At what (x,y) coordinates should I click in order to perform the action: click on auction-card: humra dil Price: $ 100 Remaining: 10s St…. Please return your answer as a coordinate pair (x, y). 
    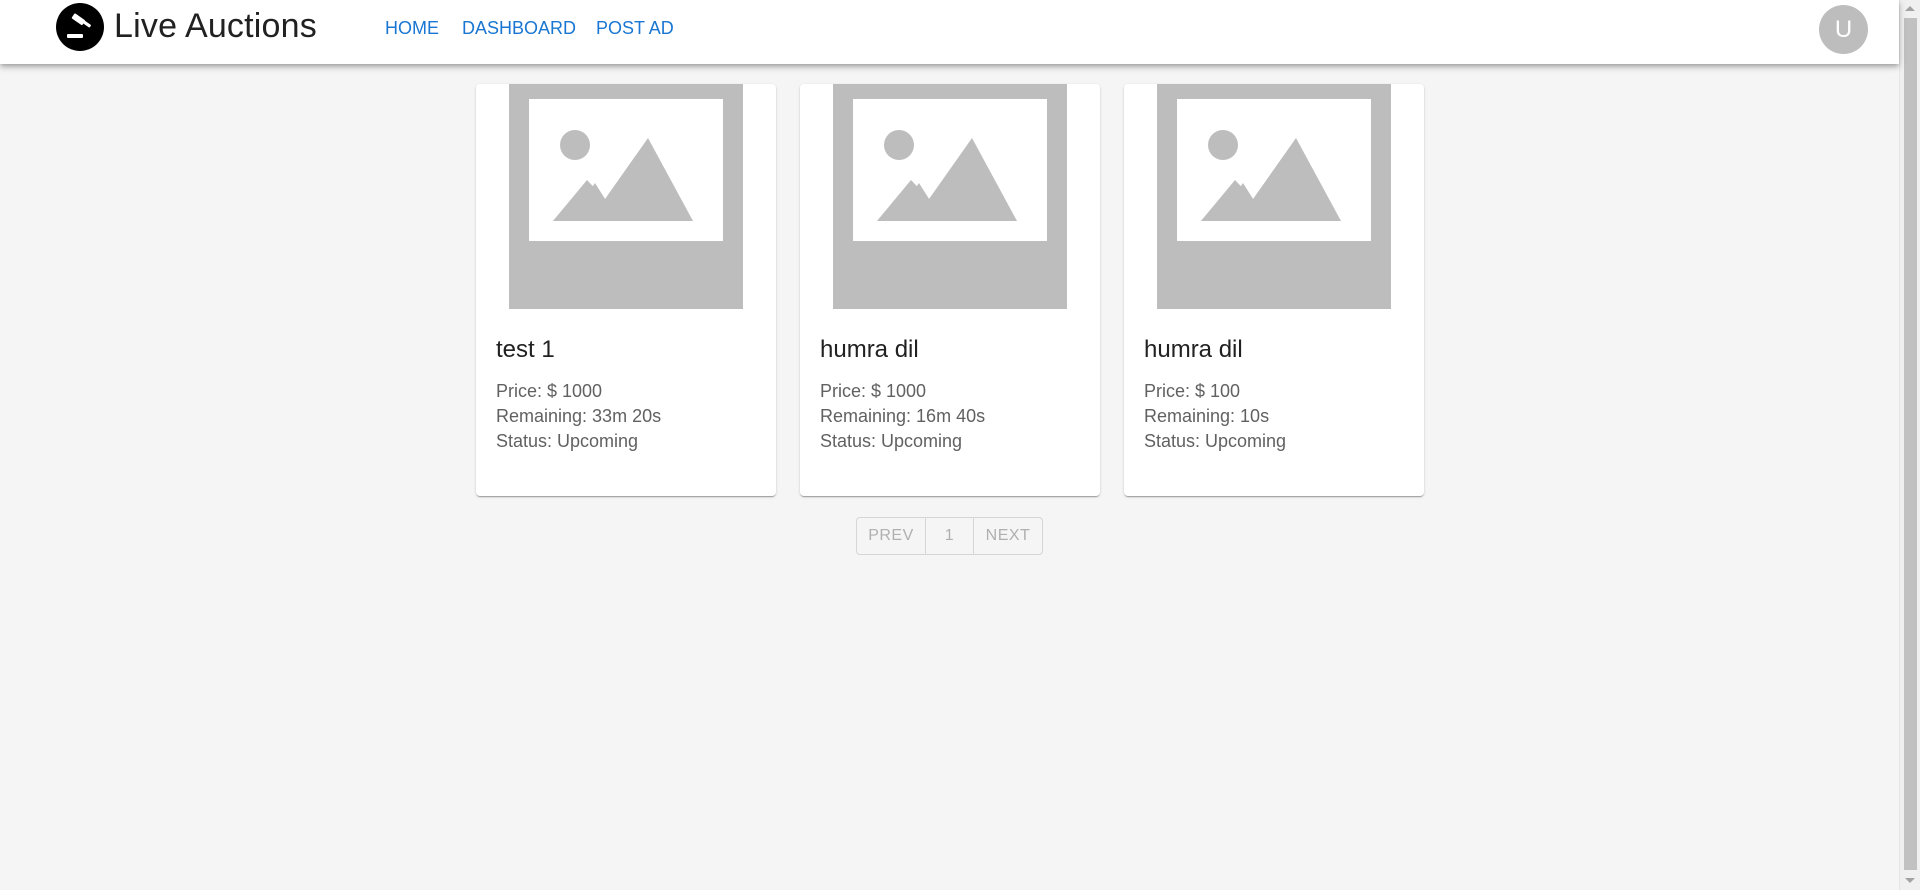
    Looking at the image, I should click on (1274, 290).